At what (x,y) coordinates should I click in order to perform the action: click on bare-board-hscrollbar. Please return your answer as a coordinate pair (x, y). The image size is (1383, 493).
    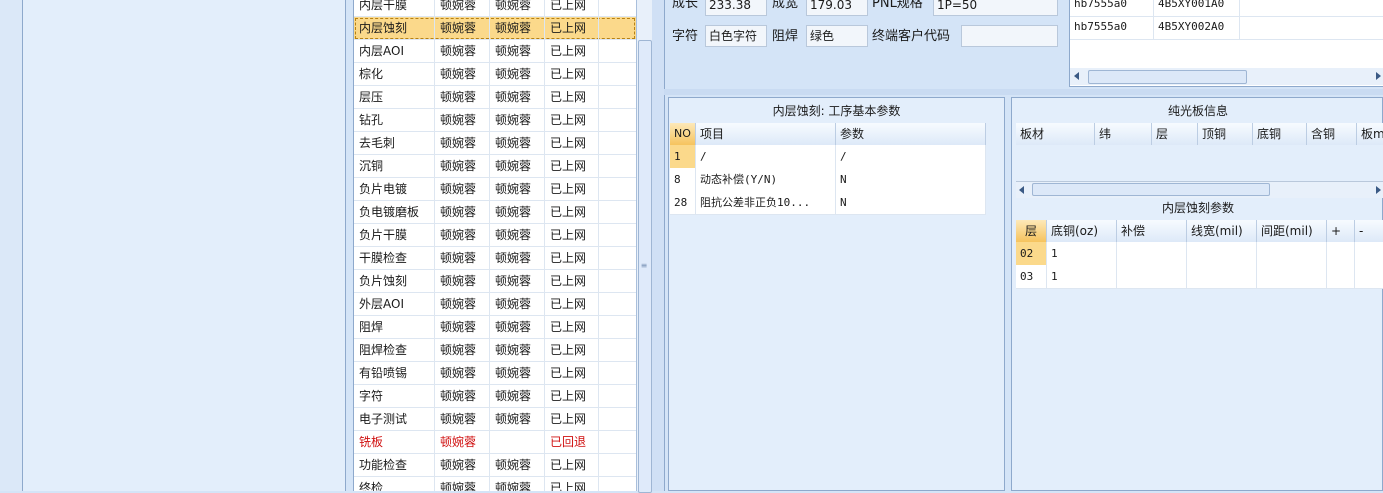
    Looking at the image, I should click on (1199, 189).